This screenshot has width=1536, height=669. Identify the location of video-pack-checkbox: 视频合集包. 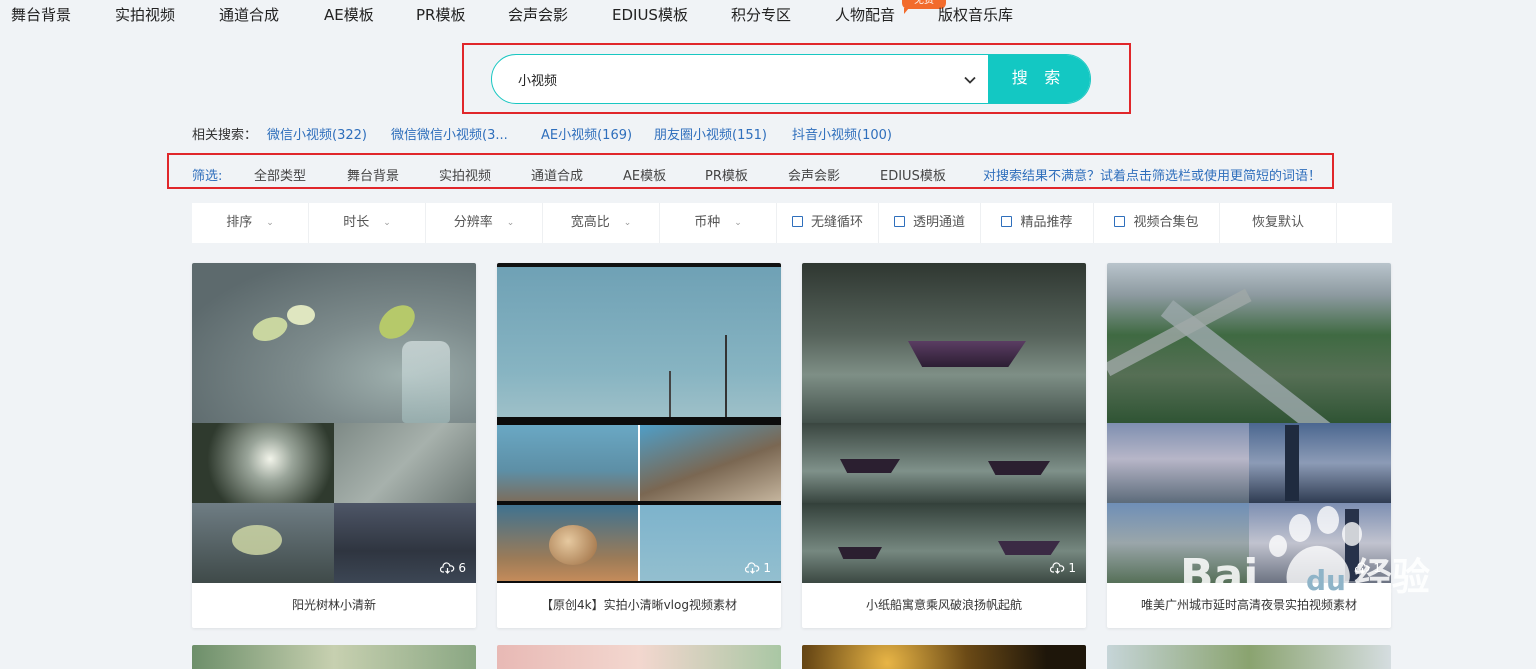
(1157, 223).